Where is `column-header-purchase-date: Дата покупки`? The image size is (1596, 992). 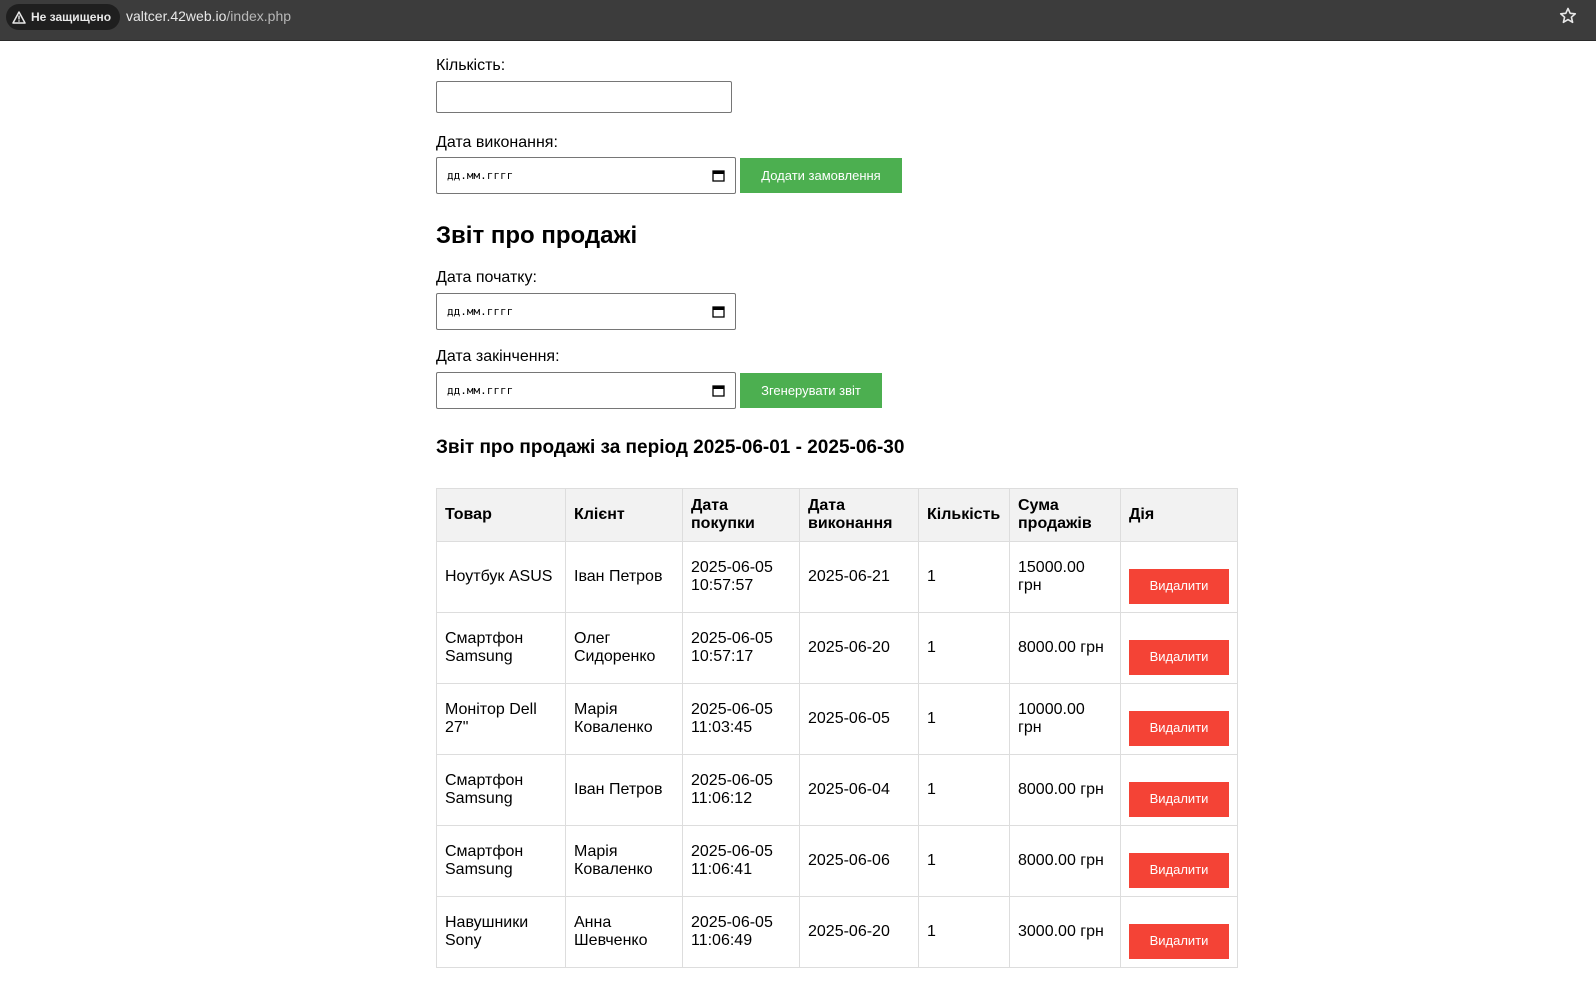
column-header-purchase-date: Дата покупки is located at coordinates (741, 515).